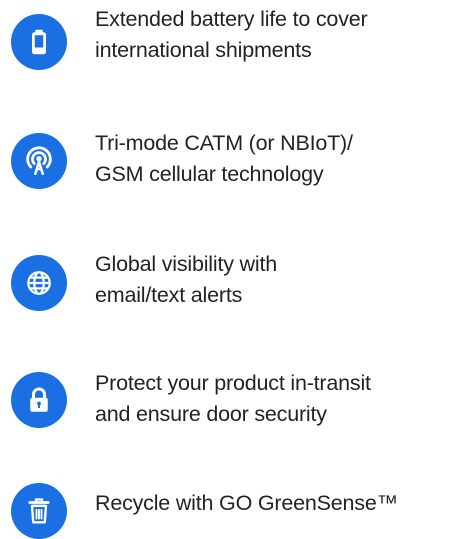 The image size is (449, 539). I want to click on feature-line: Global visibility with, so click(186, 264).